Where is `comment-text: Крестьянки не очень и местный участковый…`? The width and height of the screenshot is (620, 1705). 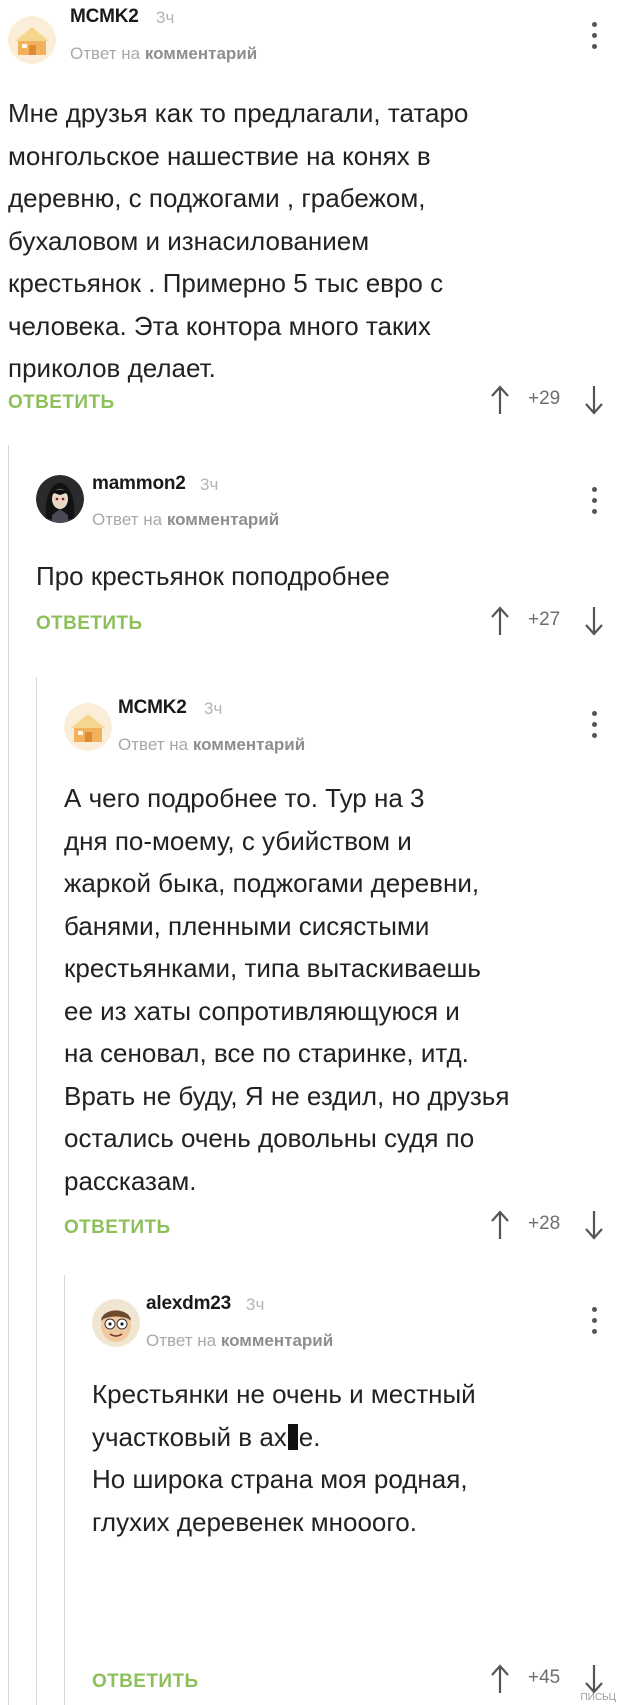
comment-text: Крестьянки не очень и местный участковый… is located at coordinates (284, 1458).